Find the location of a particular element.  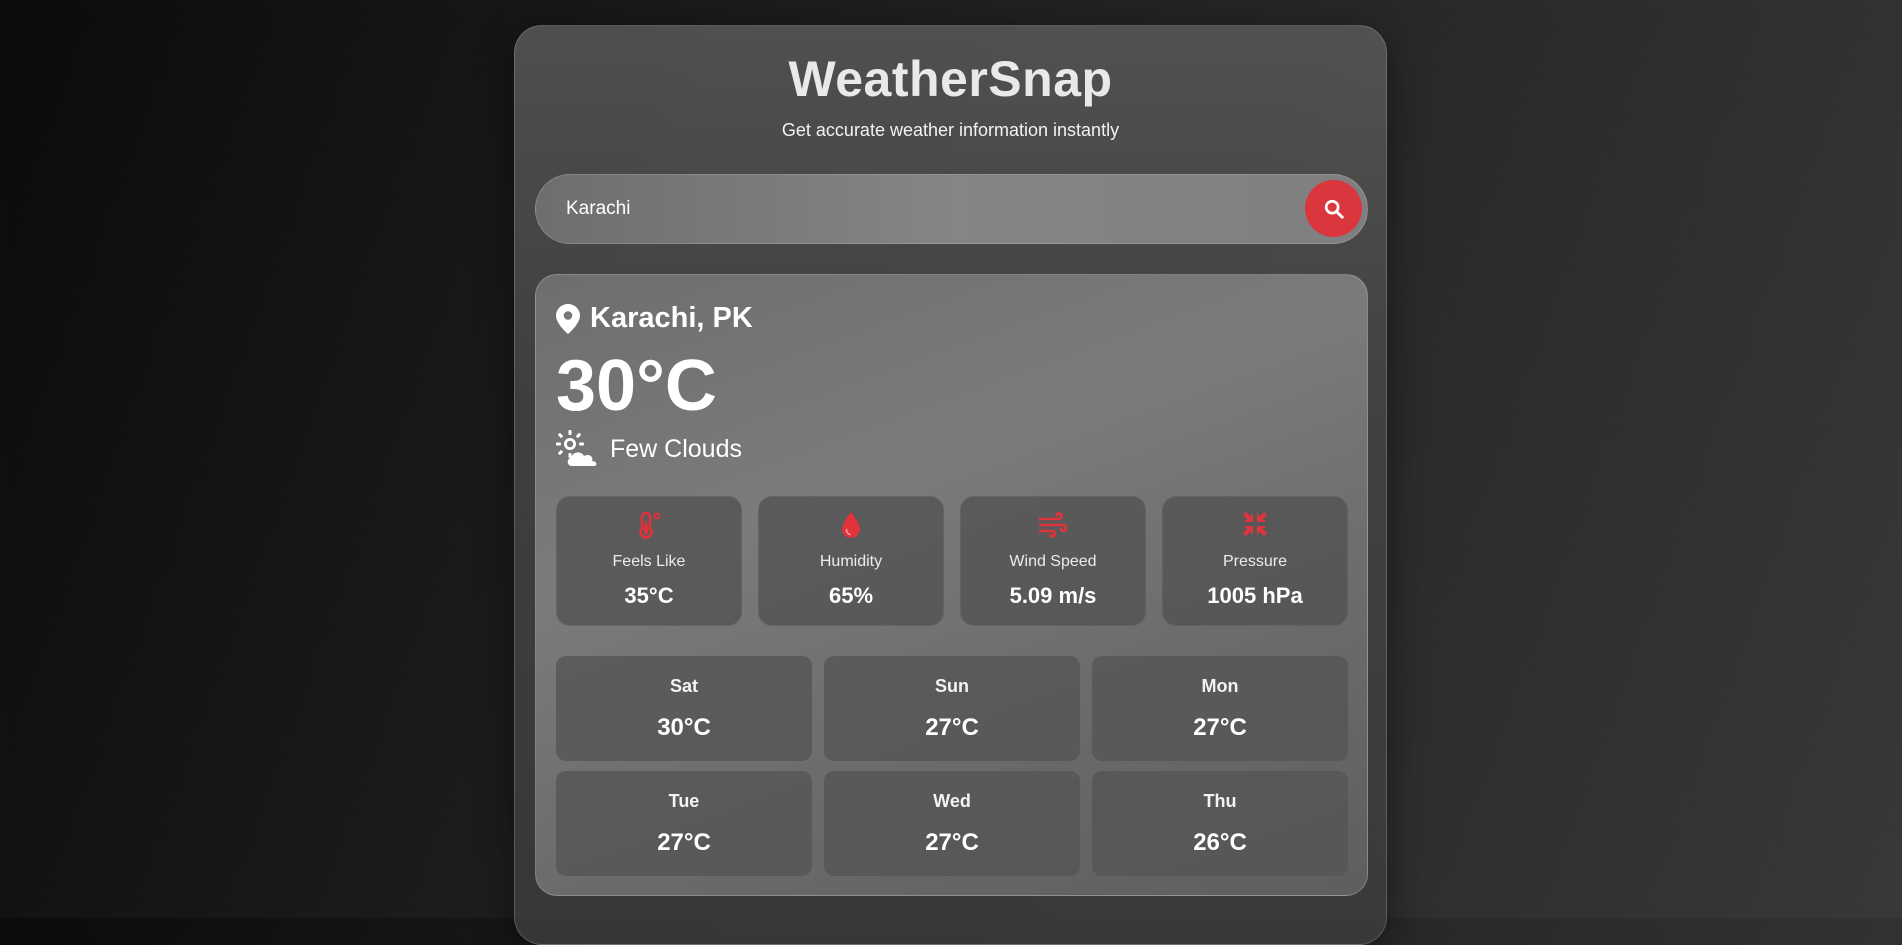

stat-value: 35°C is located at coordinates (649, 595).